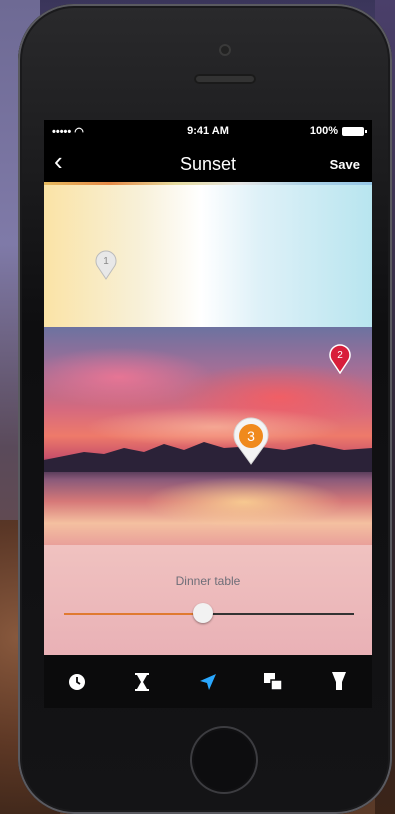 This screenshot has width=395, height=814. What do you see at coordinates (345, 164) in the screenshot?
I see `save-button: Save` at bounding box center [345, 164].